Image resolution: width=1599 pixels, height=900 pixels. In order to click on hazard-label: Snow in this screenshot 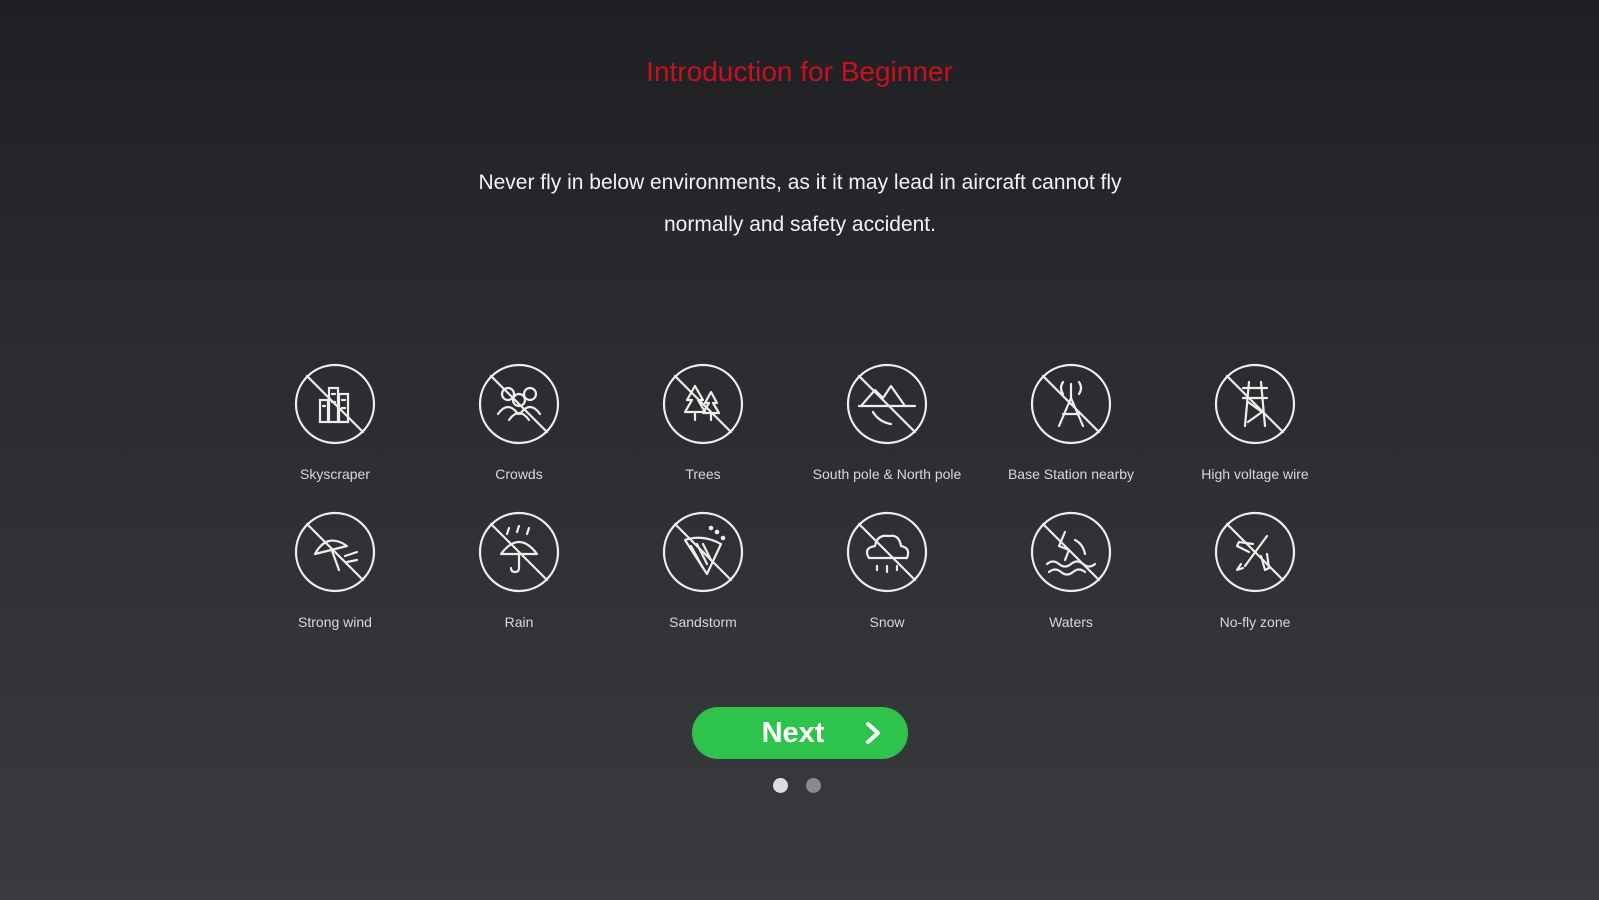, I will do `click(887, 622)`.